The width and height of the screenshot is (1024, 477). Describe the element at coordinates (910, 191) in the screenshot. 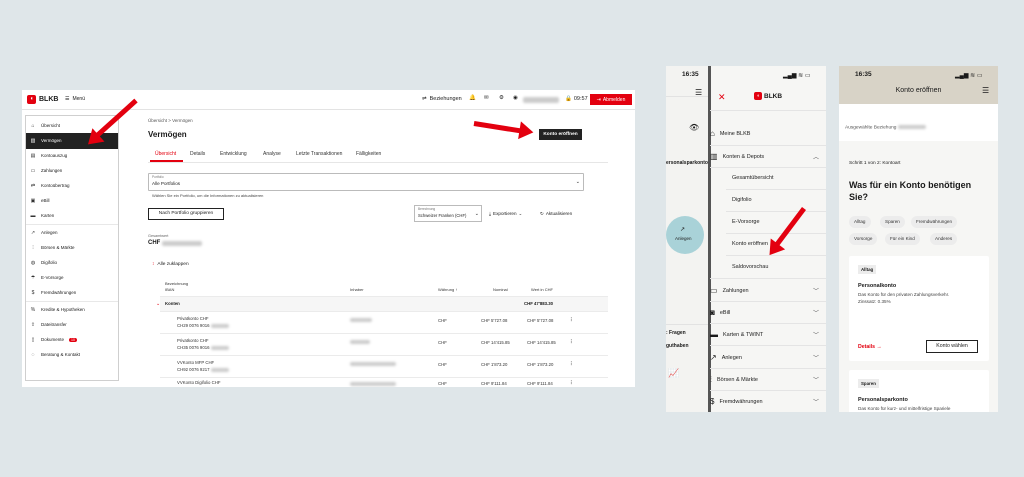

I see `question-heading: Was für ein Konto benötigen Sie?` at that location.